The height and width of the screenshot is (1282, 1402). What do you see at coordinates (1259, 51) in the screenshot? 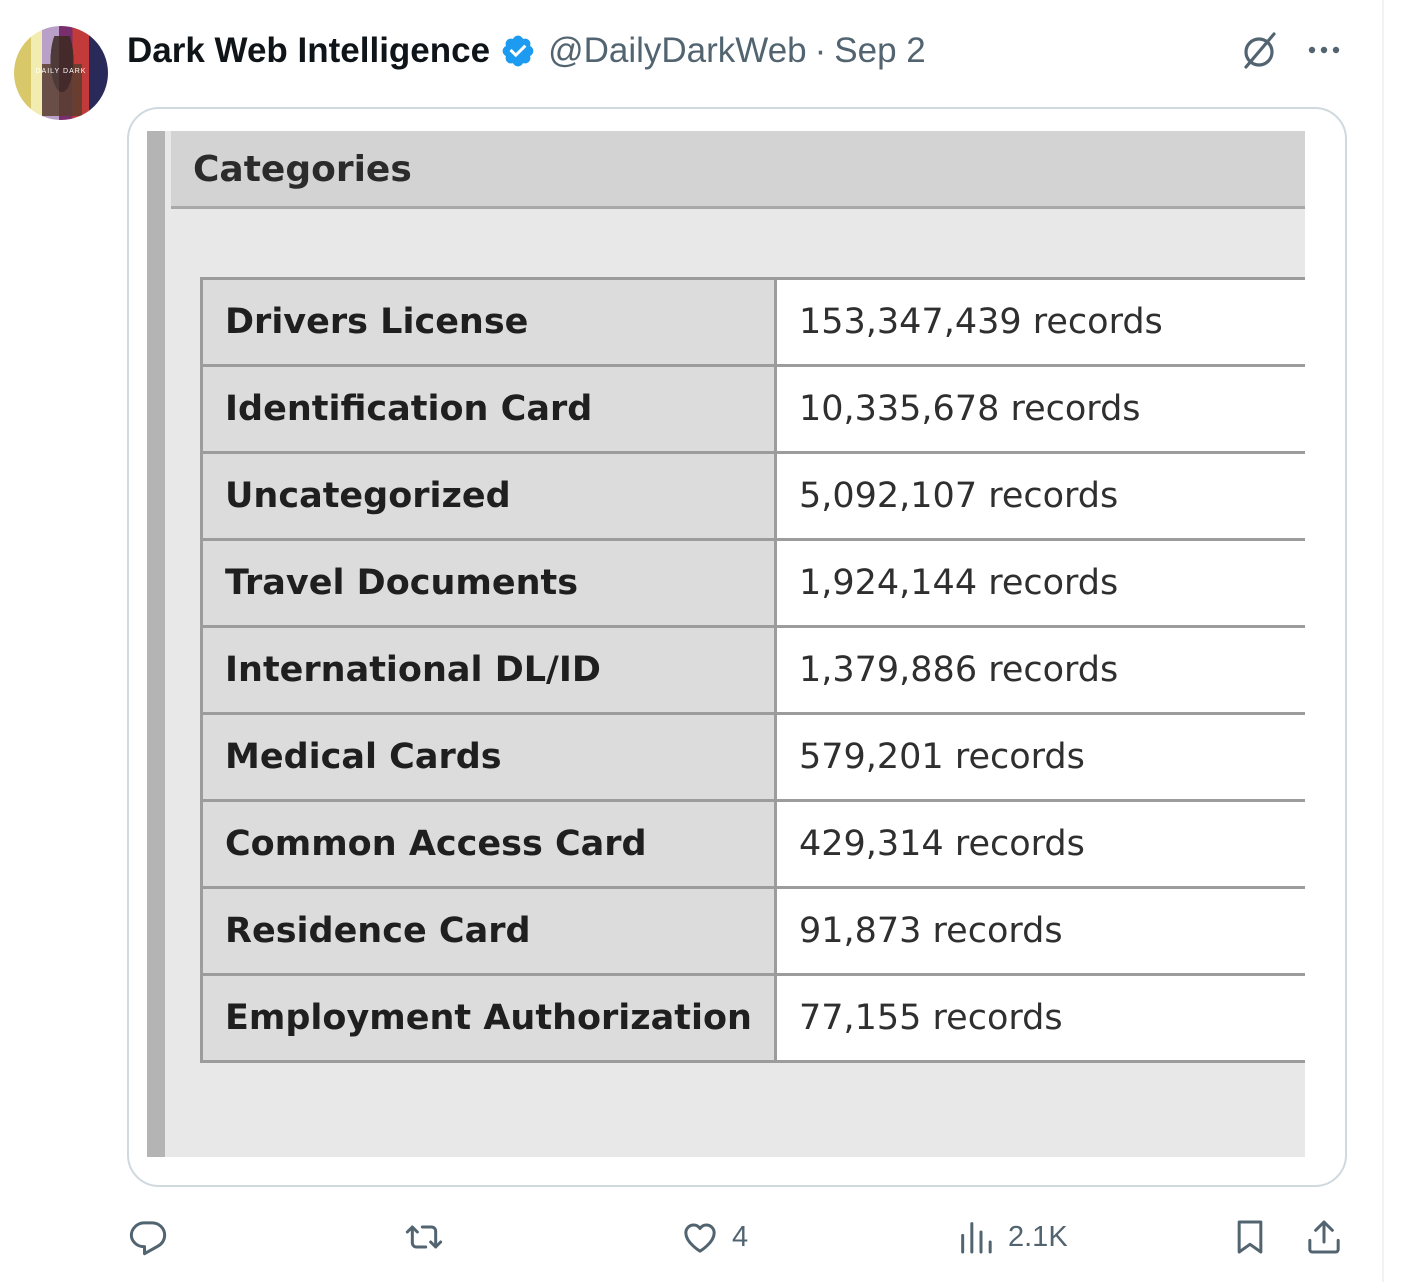
I see `grok-icon` at bounding box center [1259, 51].